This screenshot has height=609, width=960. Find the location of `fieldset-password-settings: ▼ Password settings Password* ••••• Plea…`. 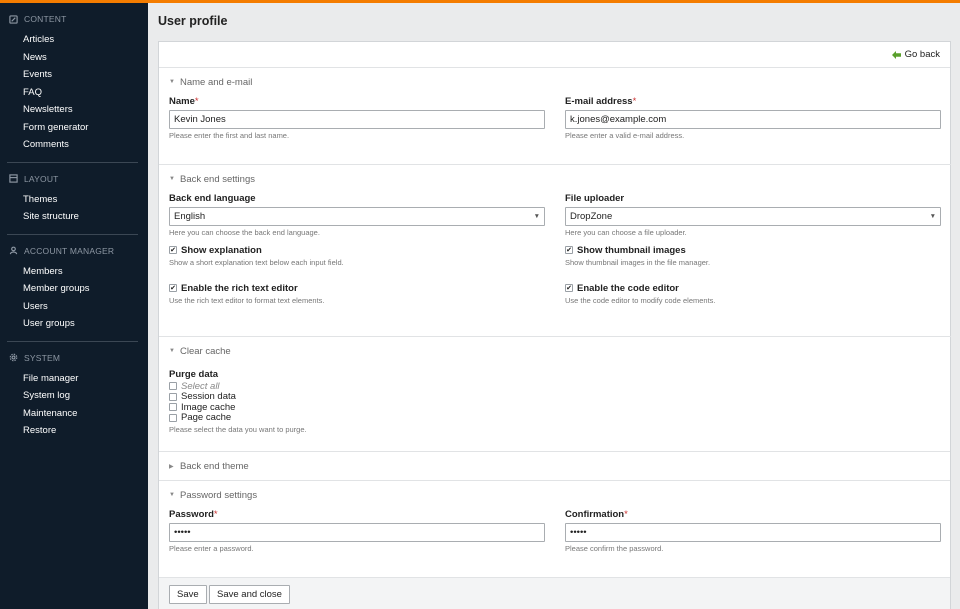

fieldset-password-settings: ▼ Password settings Password* ••••• Plea… is located at coordinates (555, 526).